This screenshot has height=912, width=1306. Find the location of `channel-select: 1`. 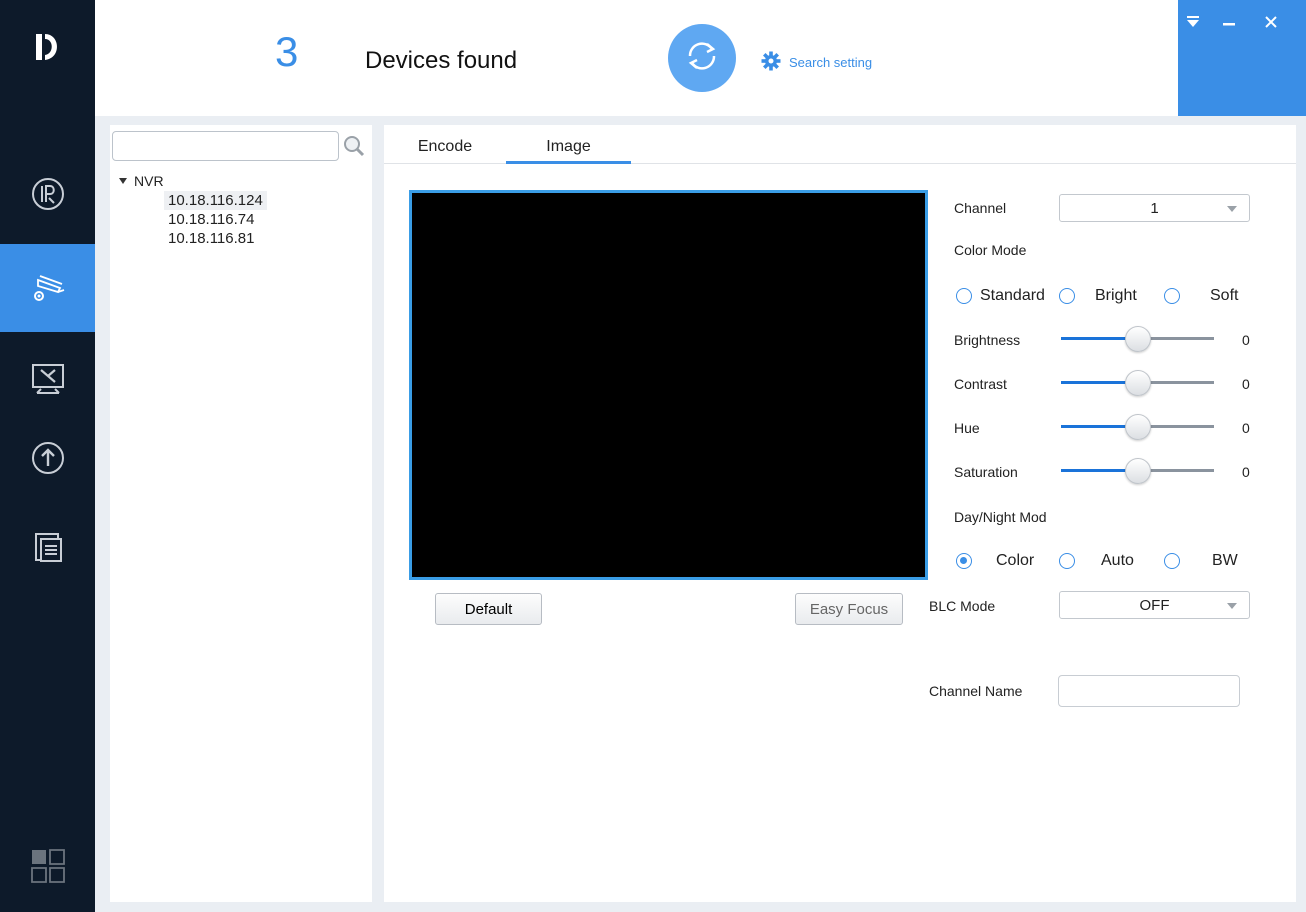

channel-select: 1 is located at coordinates (1154, 208).